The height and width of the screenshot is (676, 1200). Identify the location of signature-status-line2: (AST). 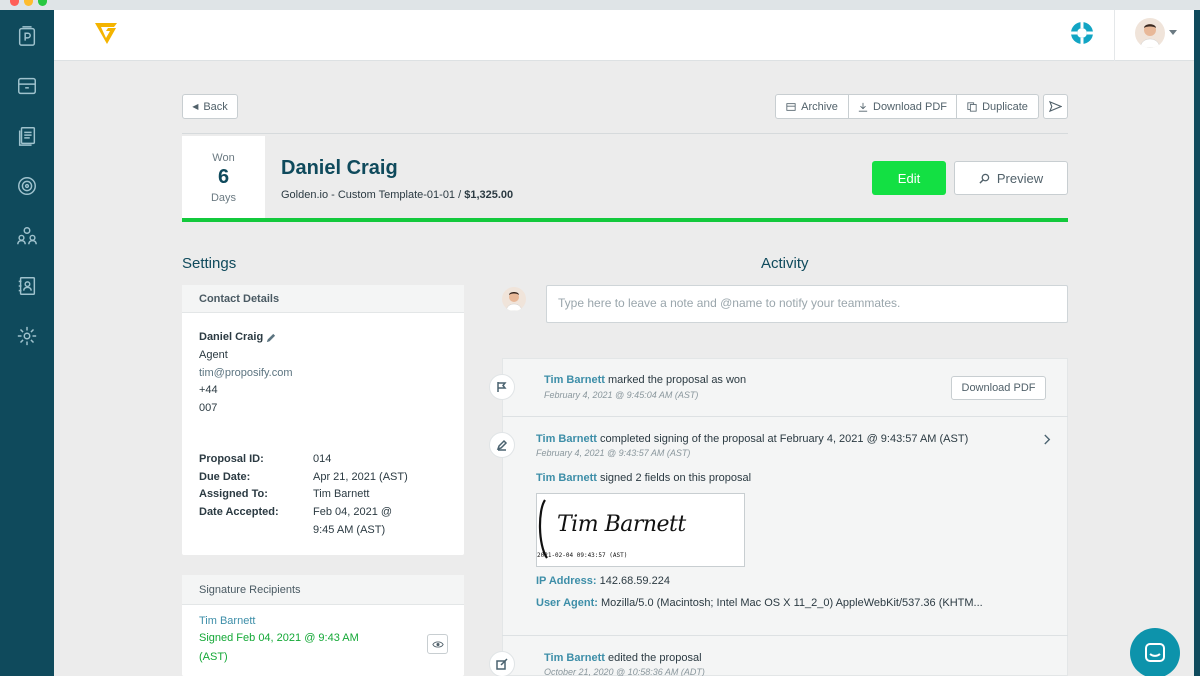
(213, 657).